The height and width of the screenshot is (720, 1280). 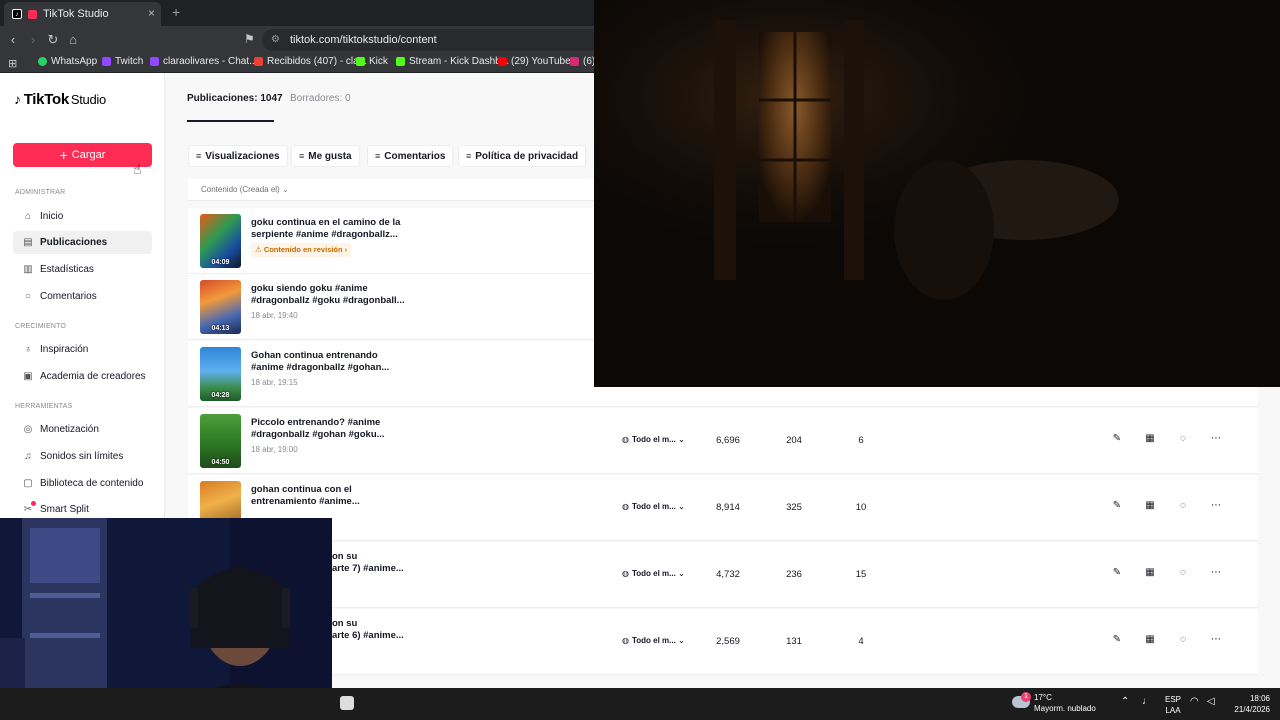 I want to click on bookmark-whatsapp: WhatsApp, so click(x=67, y=61).